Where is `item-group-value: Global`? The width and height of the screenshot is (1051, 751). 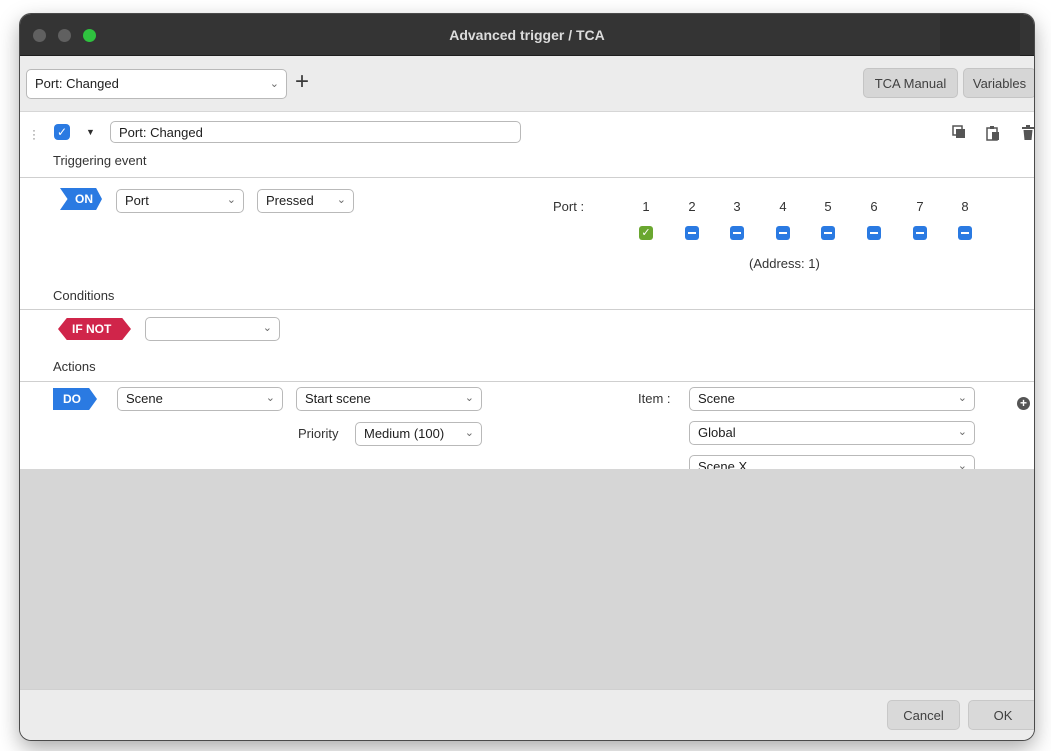 item-group-value: Global is located at coordinates (717, 432).